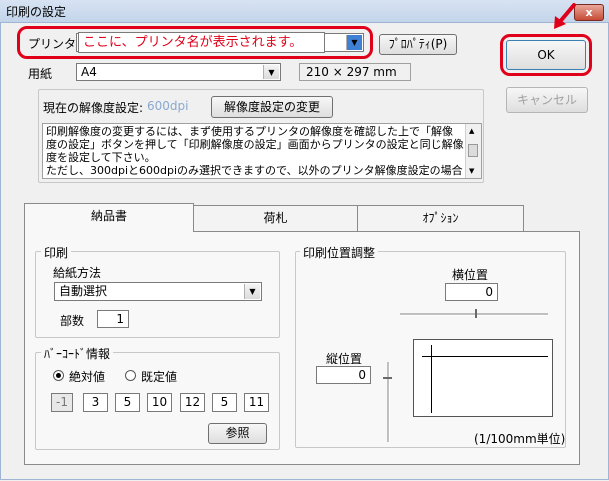 Image resolution: width=609 pixels, height=481 pixels. I want to click on horizontal-slider, so click(474, 314).